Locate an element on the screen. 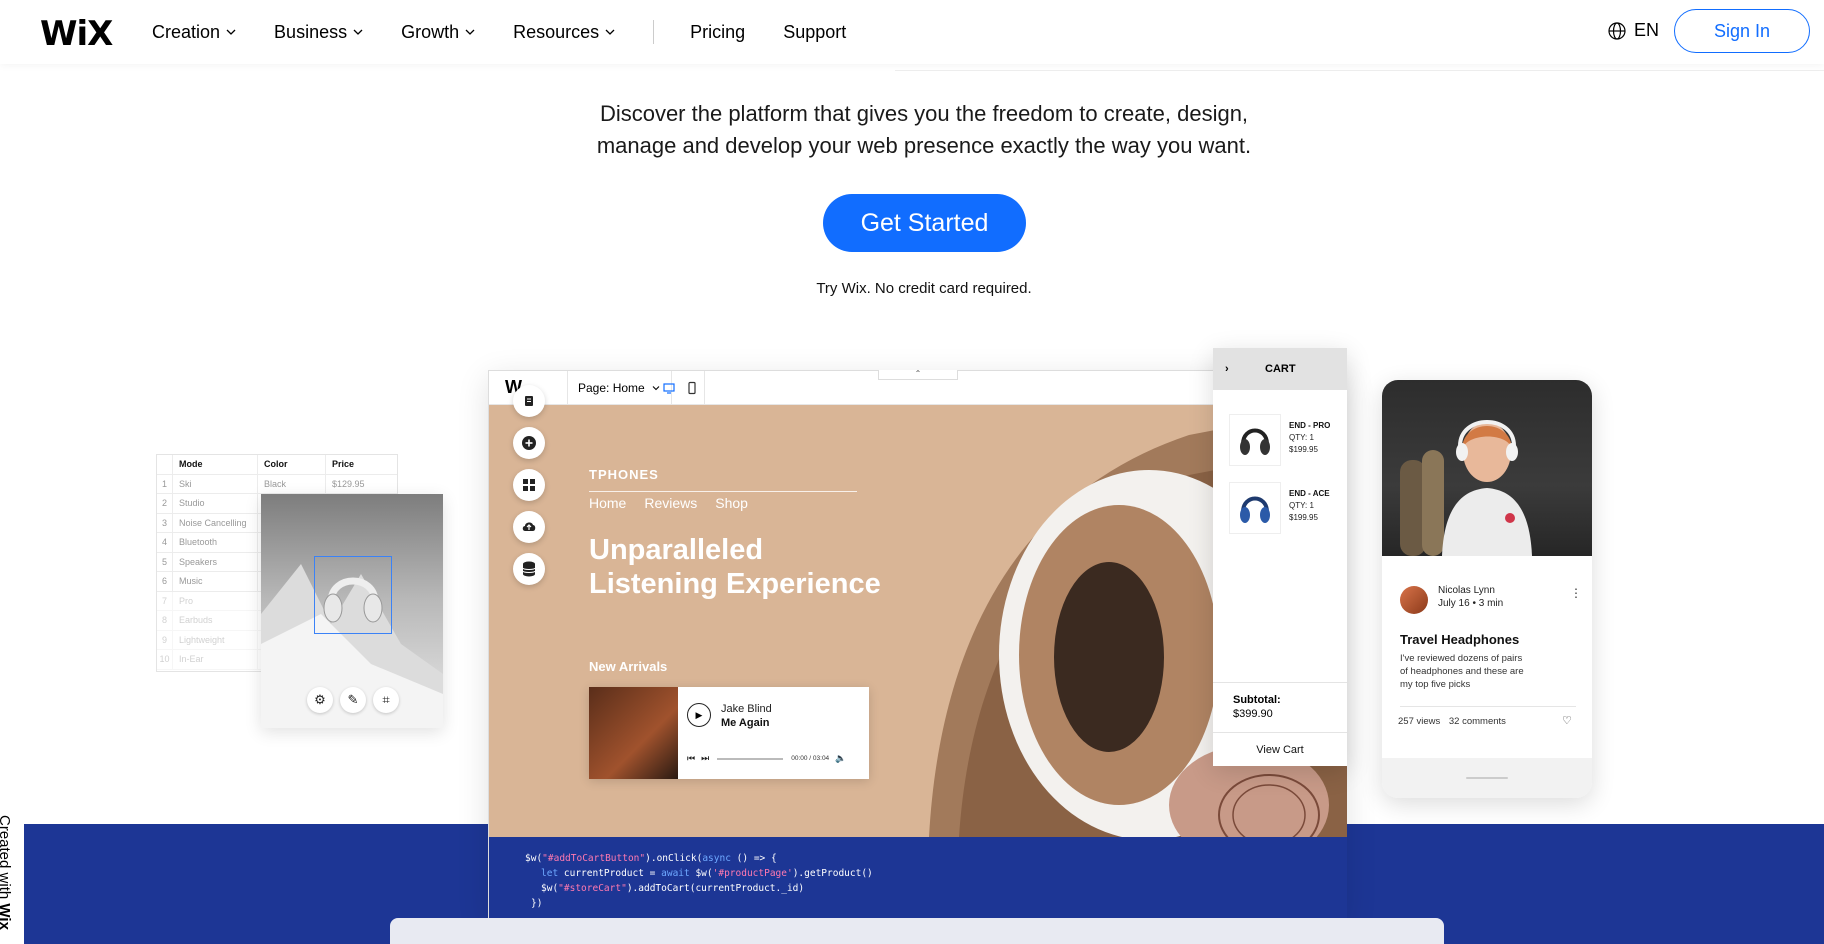 This screenshot has height=944, width=1824. row-number: 5 is located at coordinates (165, 561).